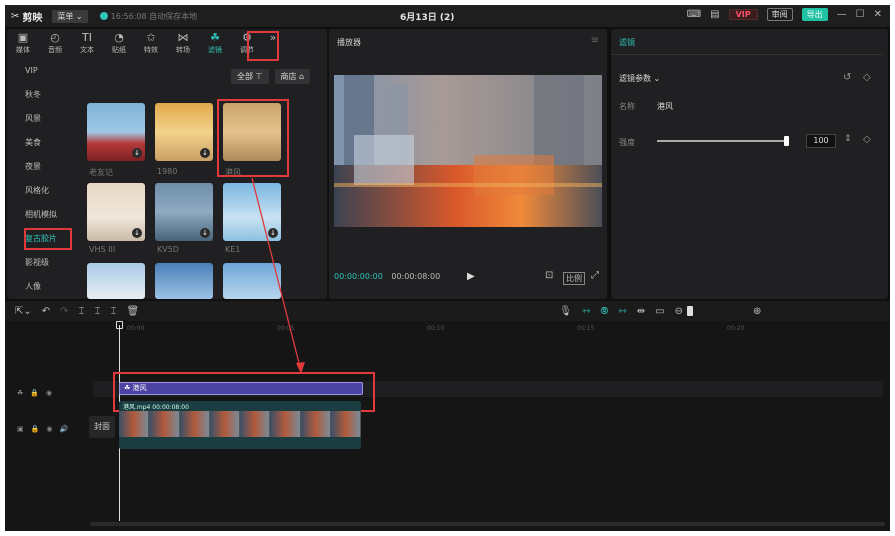 This screenshot has height=536, width=895. Describe the element at coordinates (786, 141) in the screenshot. I see `slider-handle` at that location.